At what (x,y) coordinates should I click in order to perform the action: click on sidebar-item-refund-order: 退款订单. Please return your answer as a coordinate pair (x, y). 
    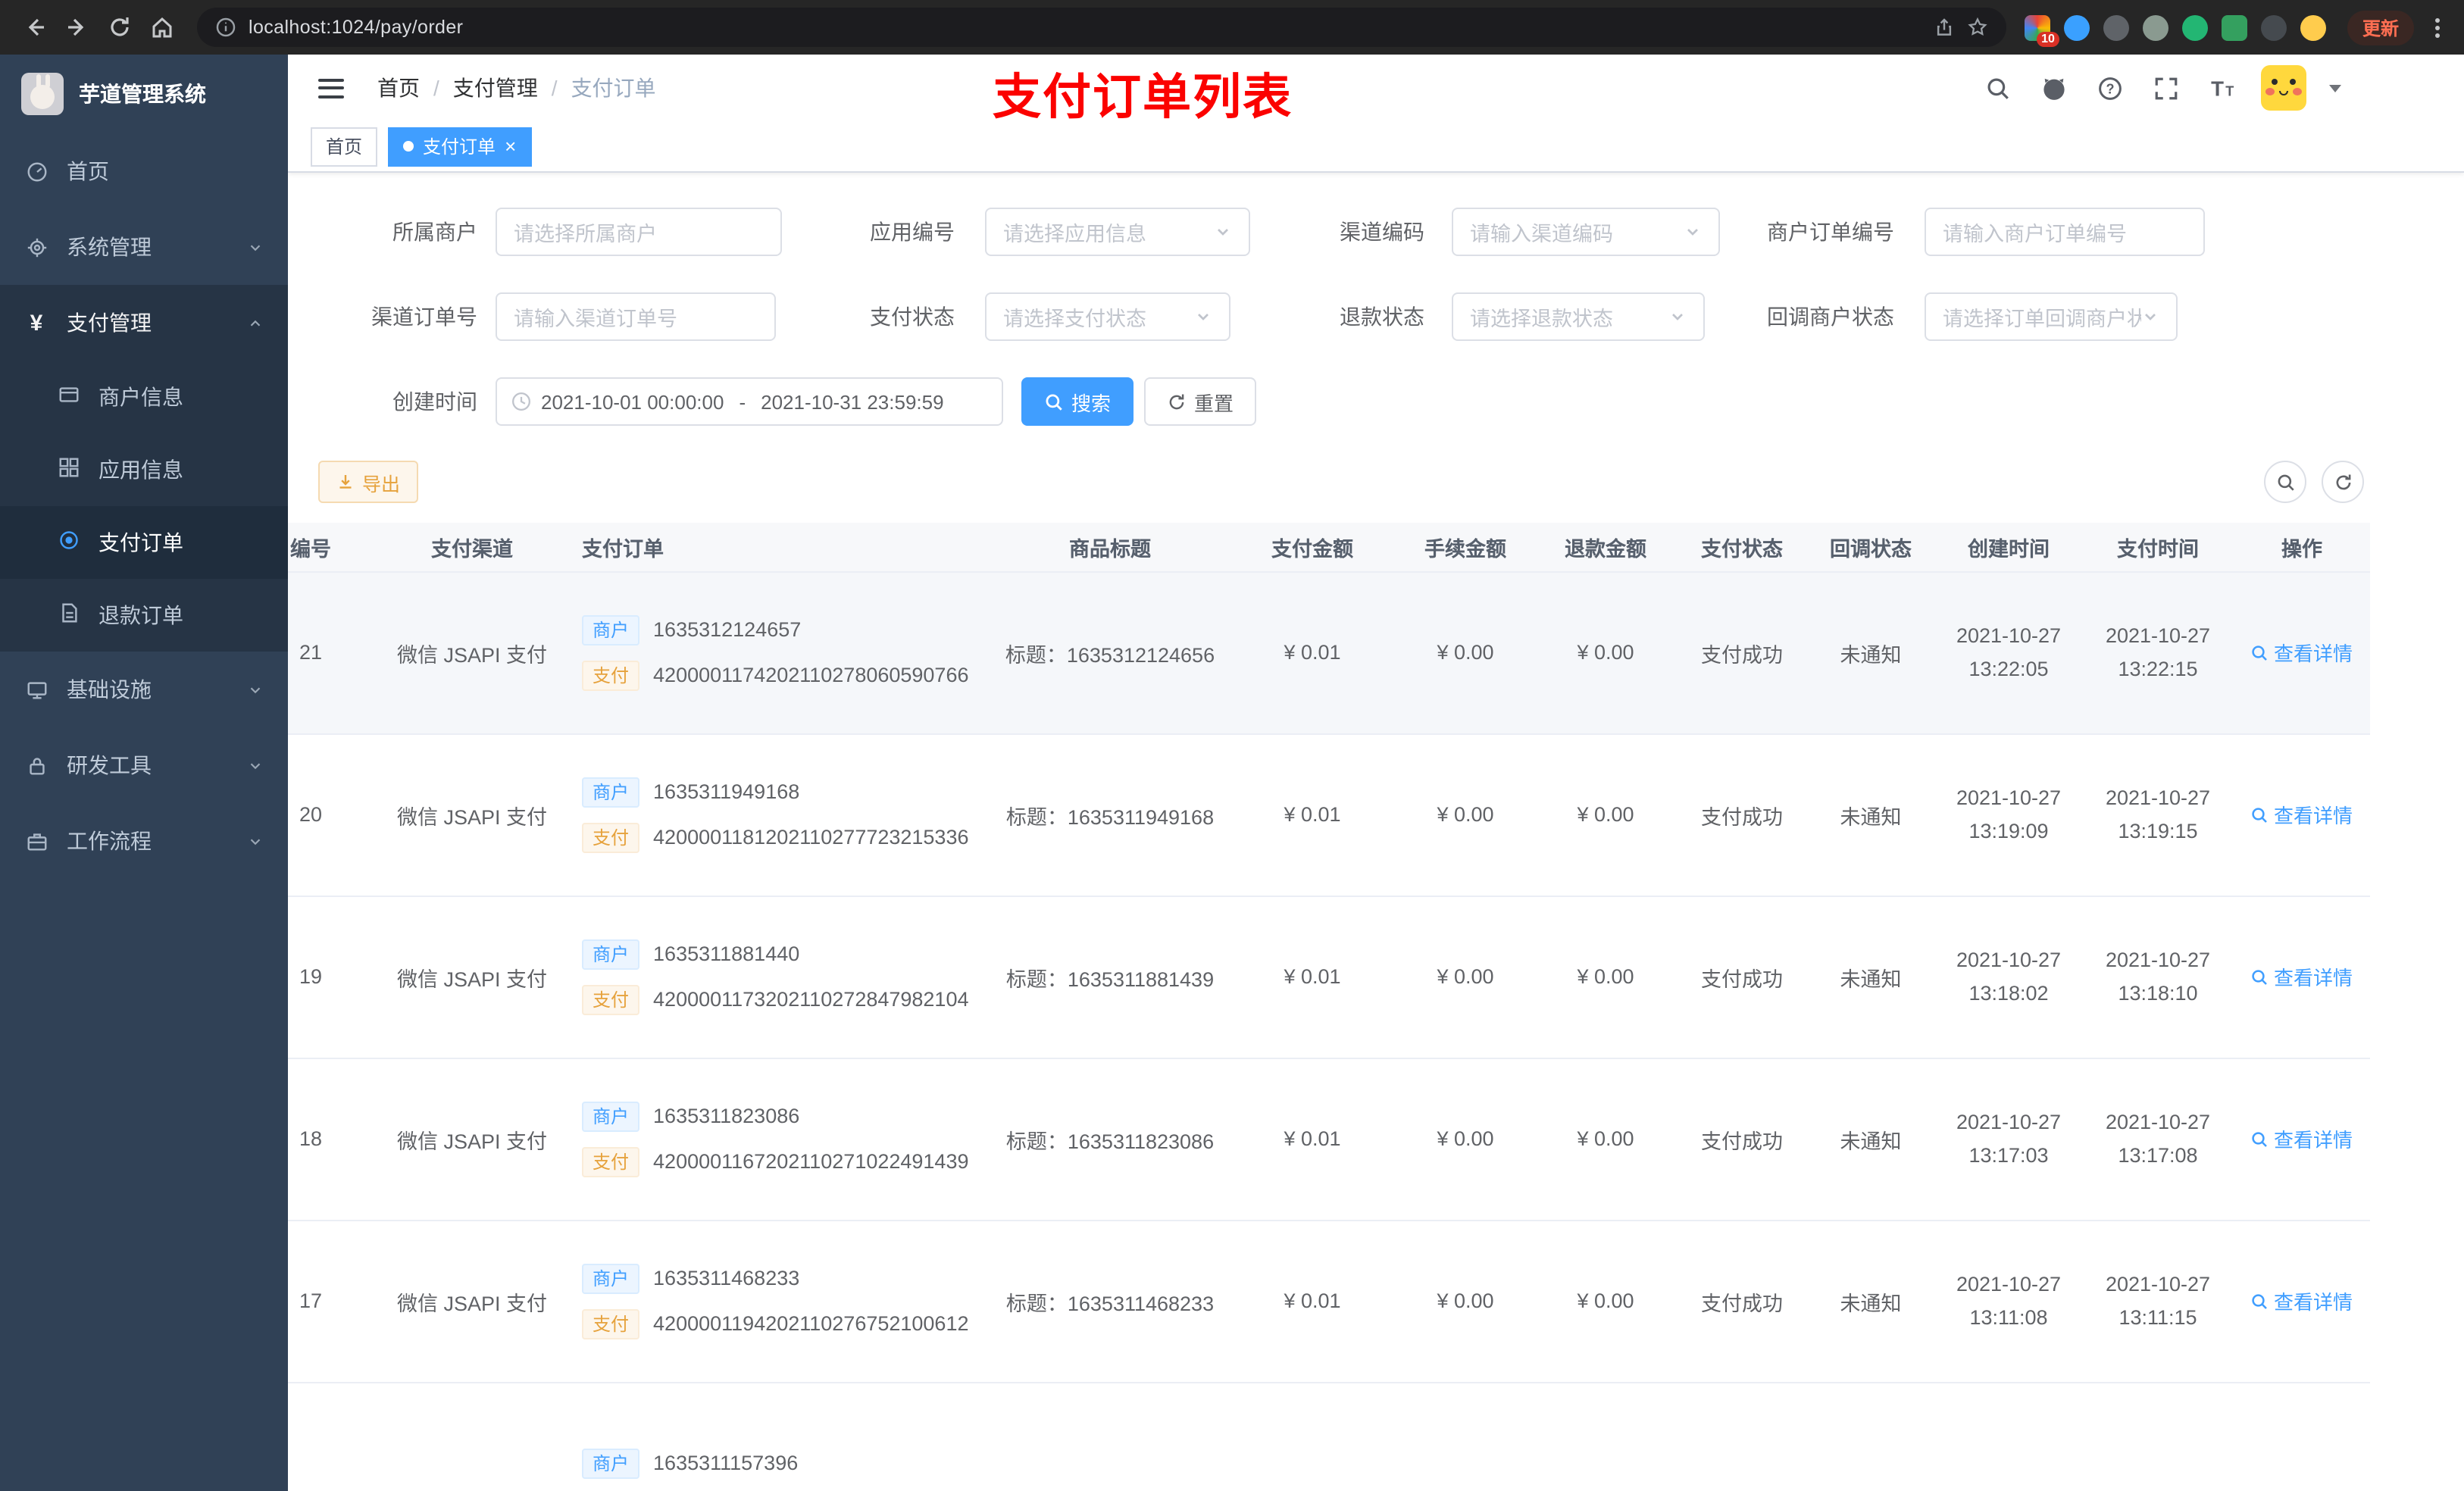
    Looking at the image, I should click on (144, 615).